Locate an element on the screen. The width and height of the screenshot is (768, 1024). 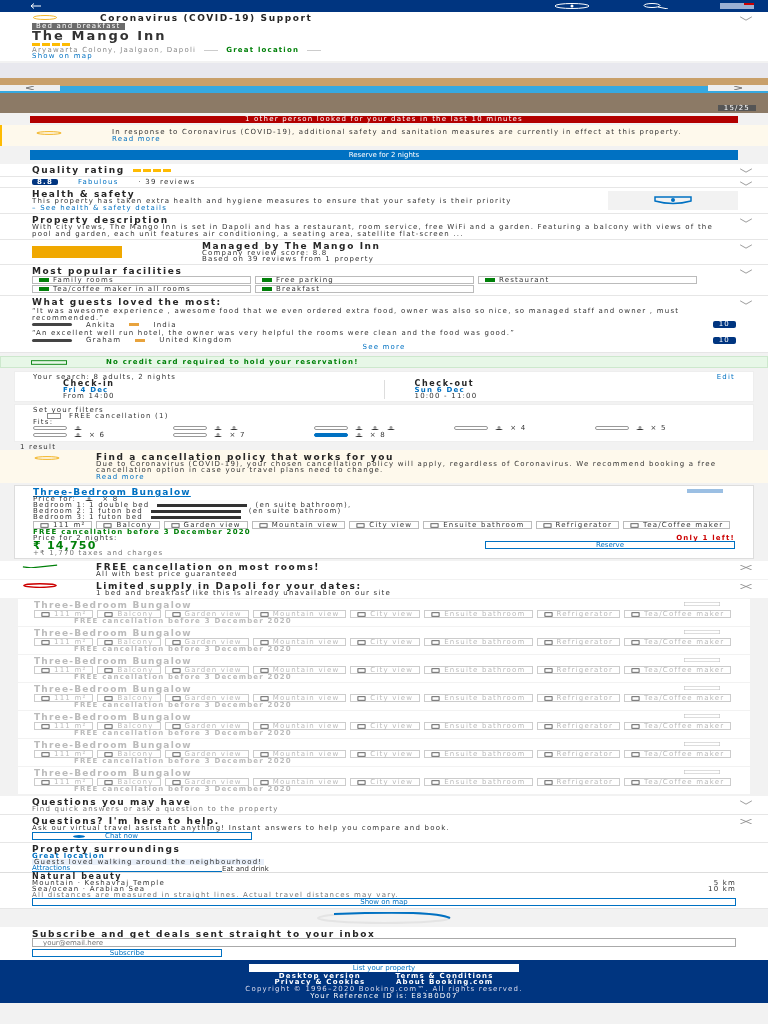
section-title: Health & safety is located at coordinates (84, 194).